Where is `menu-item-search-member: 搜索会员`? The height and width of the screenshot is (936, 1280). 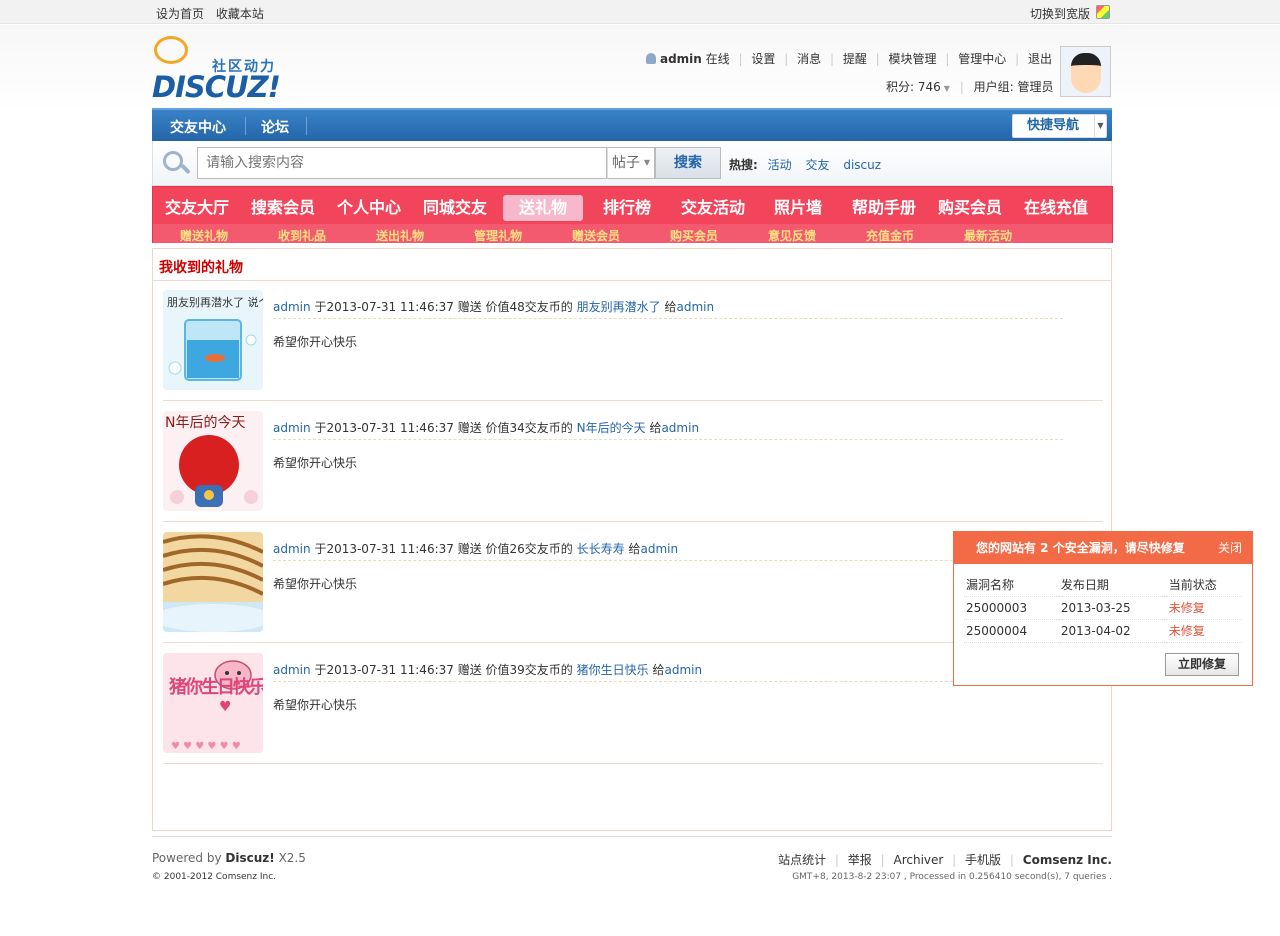 menu-item-search-member: 搜索会员 is located at coordinates (283, 208).